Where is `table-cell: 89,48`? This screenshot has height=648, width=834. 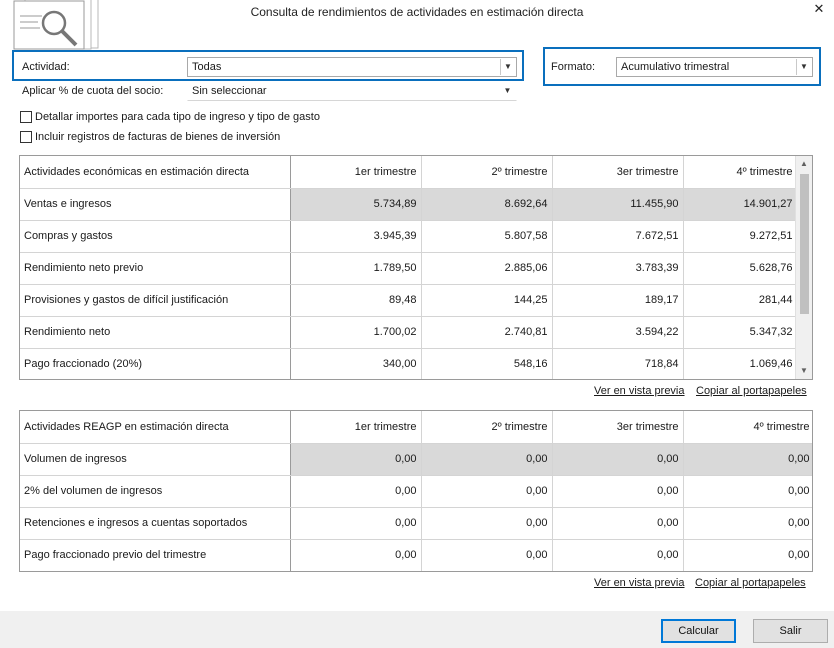
table-cell: 89,48 is located at coordinates (356, 300).